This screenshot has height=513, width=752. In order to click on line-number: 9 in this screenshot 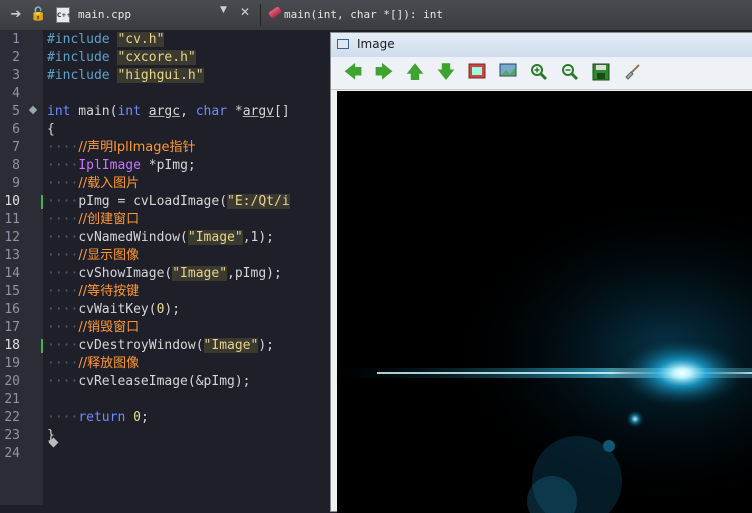, I will do `click(16, 183)`.